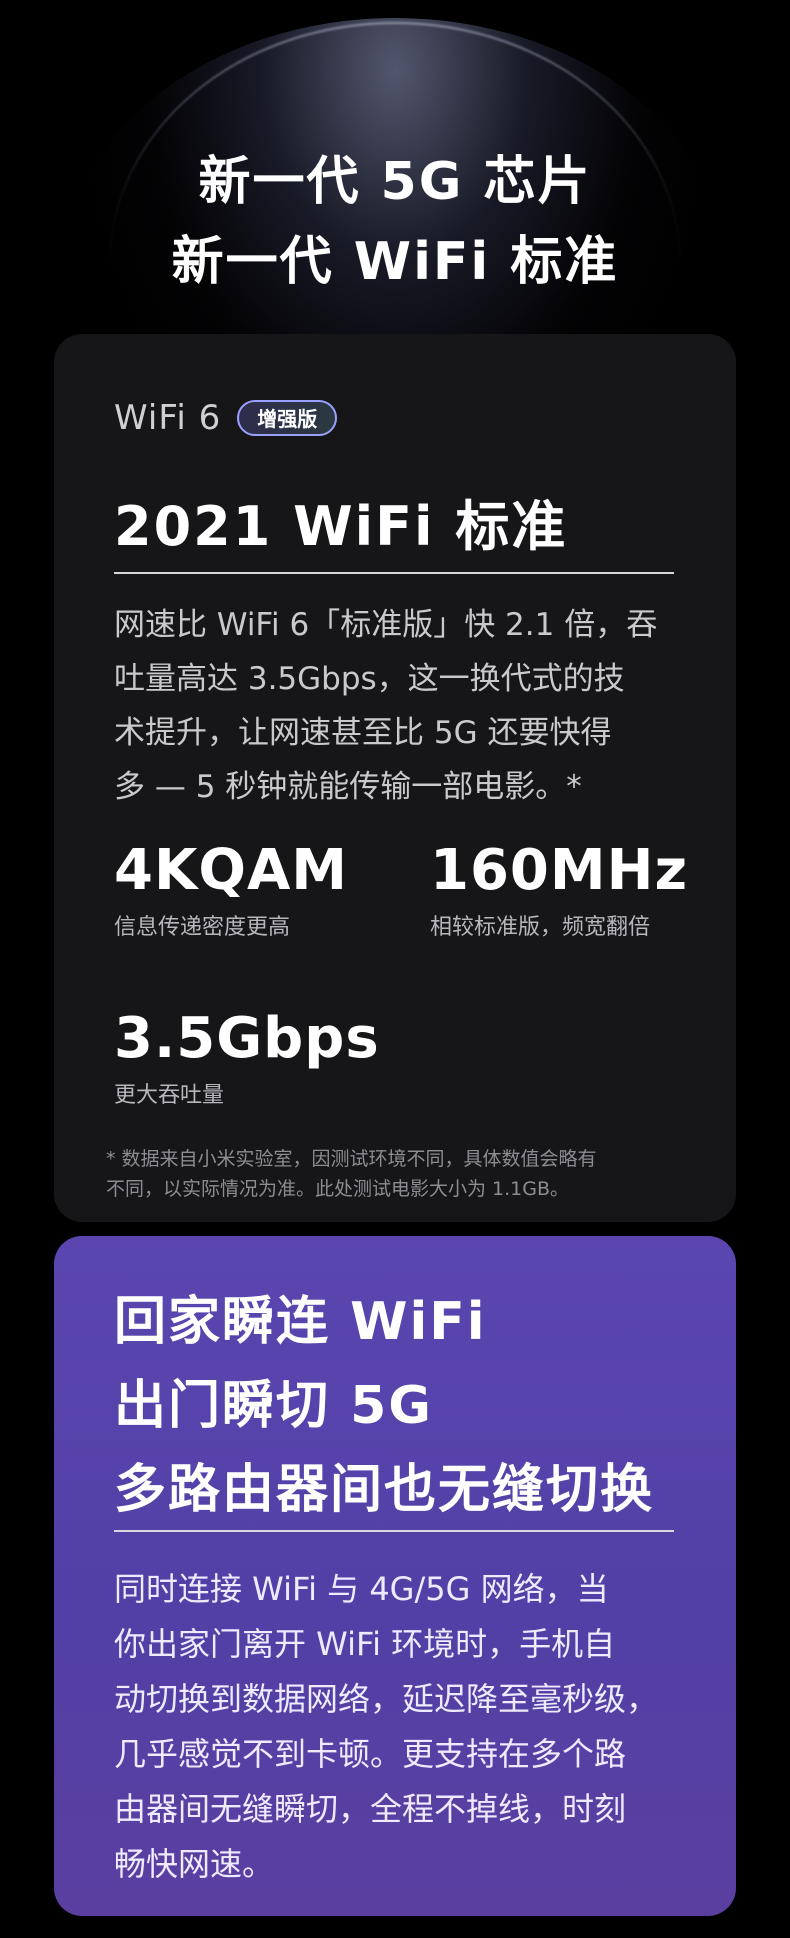 The height and width of the screenshot is (1938, 790). I want to click on footnote-line: * 数据来自小米实验室，因测试环境不同，具体数值会略有, so click(351, 1159).